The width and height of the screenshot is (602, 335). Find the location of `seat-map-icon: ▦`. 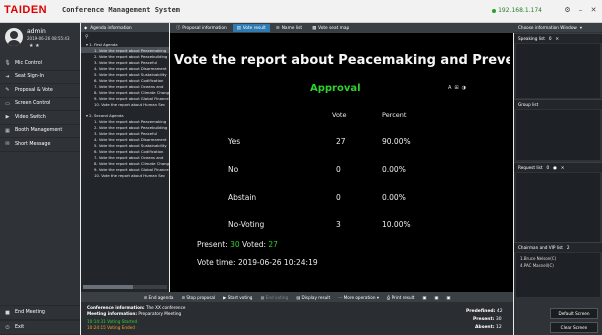

seat-map-icon: ▦ is located at coordinates (314, 28).